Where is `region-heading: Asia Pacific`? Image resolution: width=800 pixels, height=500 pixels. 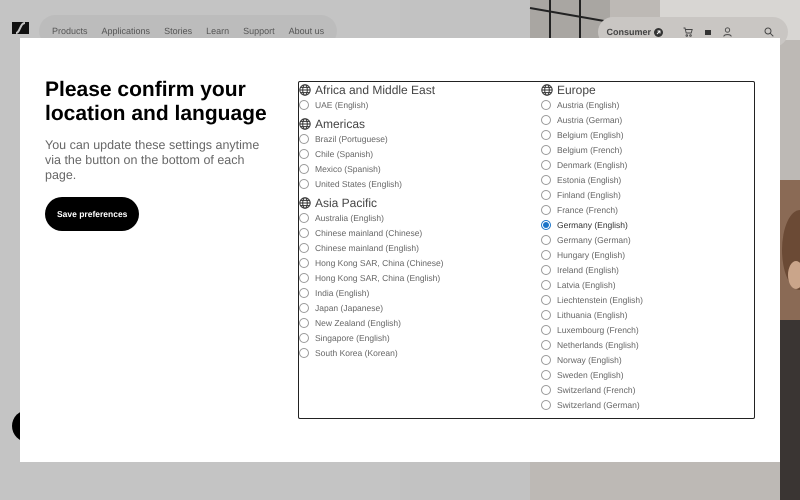
region-heading: Asia Pacific is located at coordinates (346, 203).